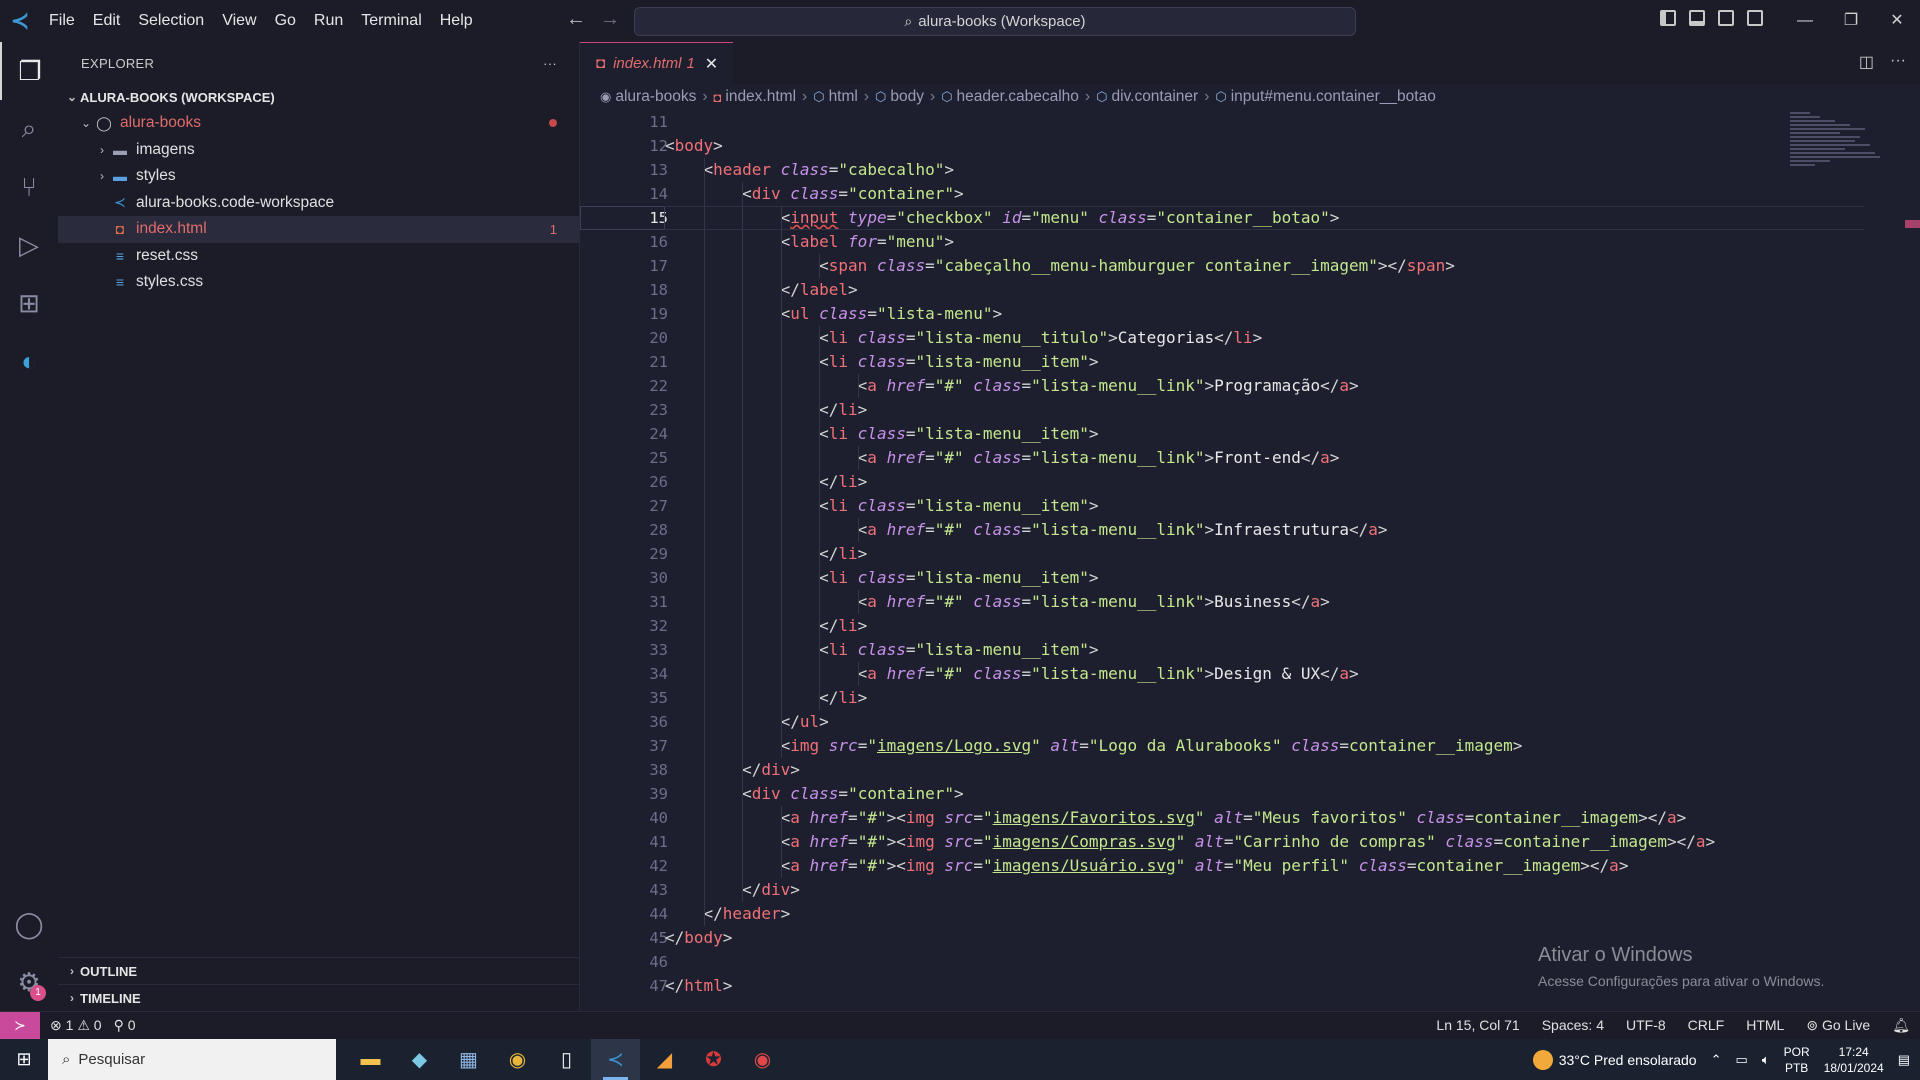 This screenshot has height=1080, width=1920. I want to click on toggle-secondary-sidebar-icon, so click(1726, 18).